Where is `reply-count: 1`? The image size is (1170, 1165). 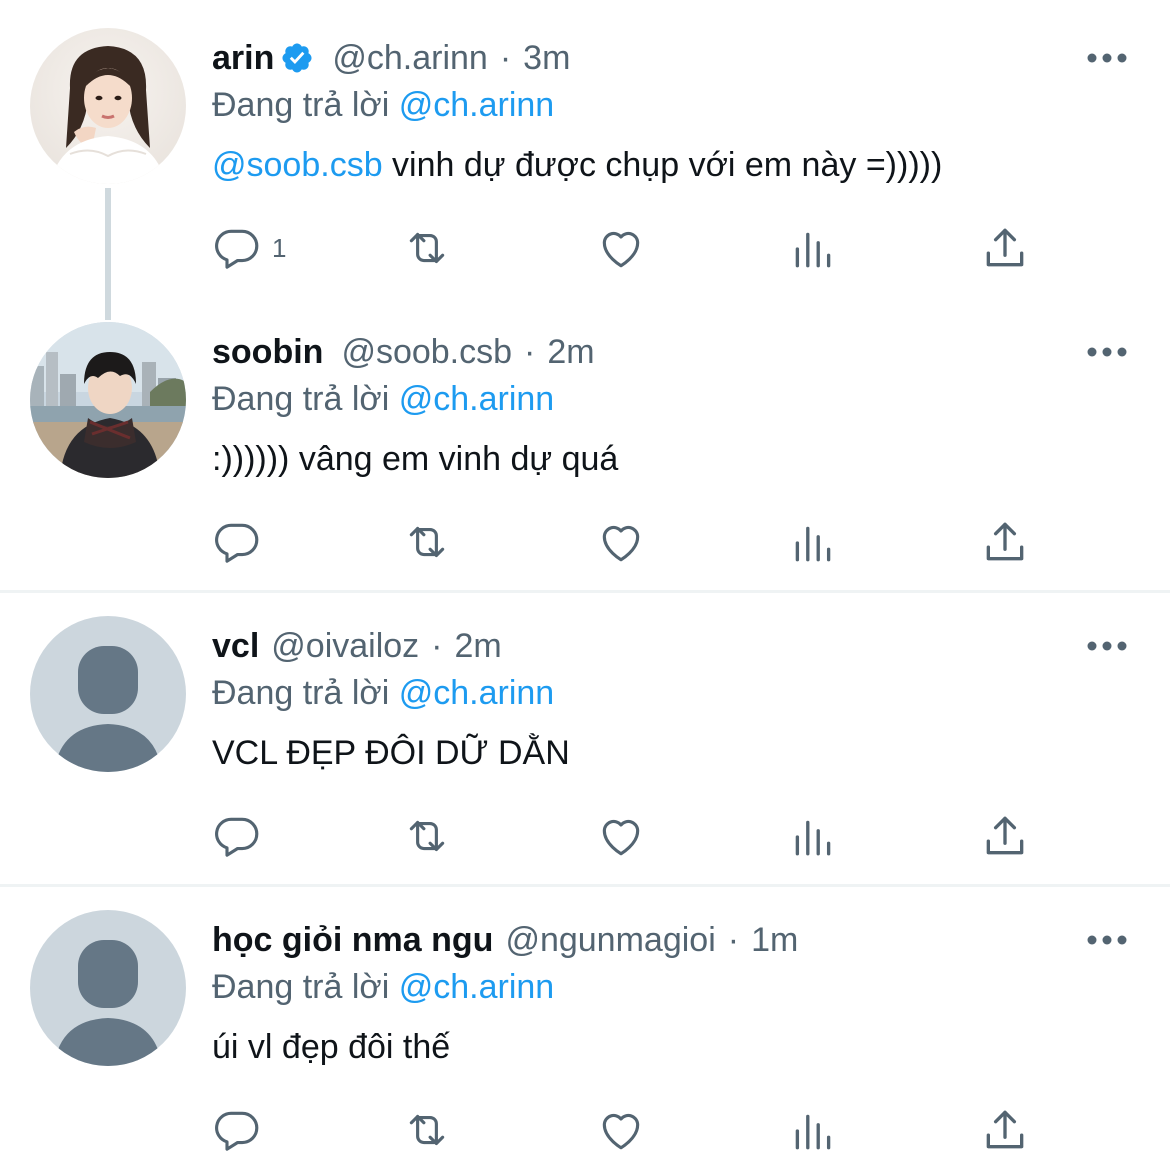 reply-count: 1 is located at coordinates (279, 247).